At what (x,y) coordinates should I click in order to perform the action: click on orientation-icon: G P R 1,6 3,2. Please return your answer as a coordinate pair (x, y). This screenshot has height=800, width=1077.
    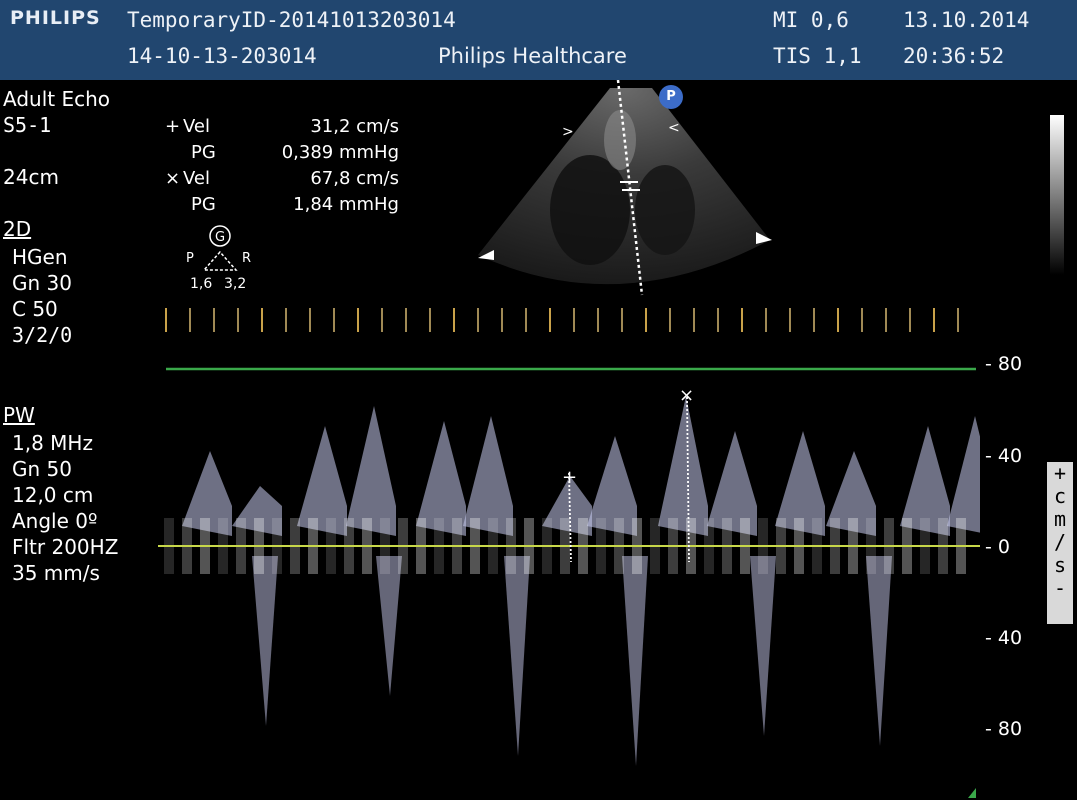
    Looking at the image, I should click on (218, 258).